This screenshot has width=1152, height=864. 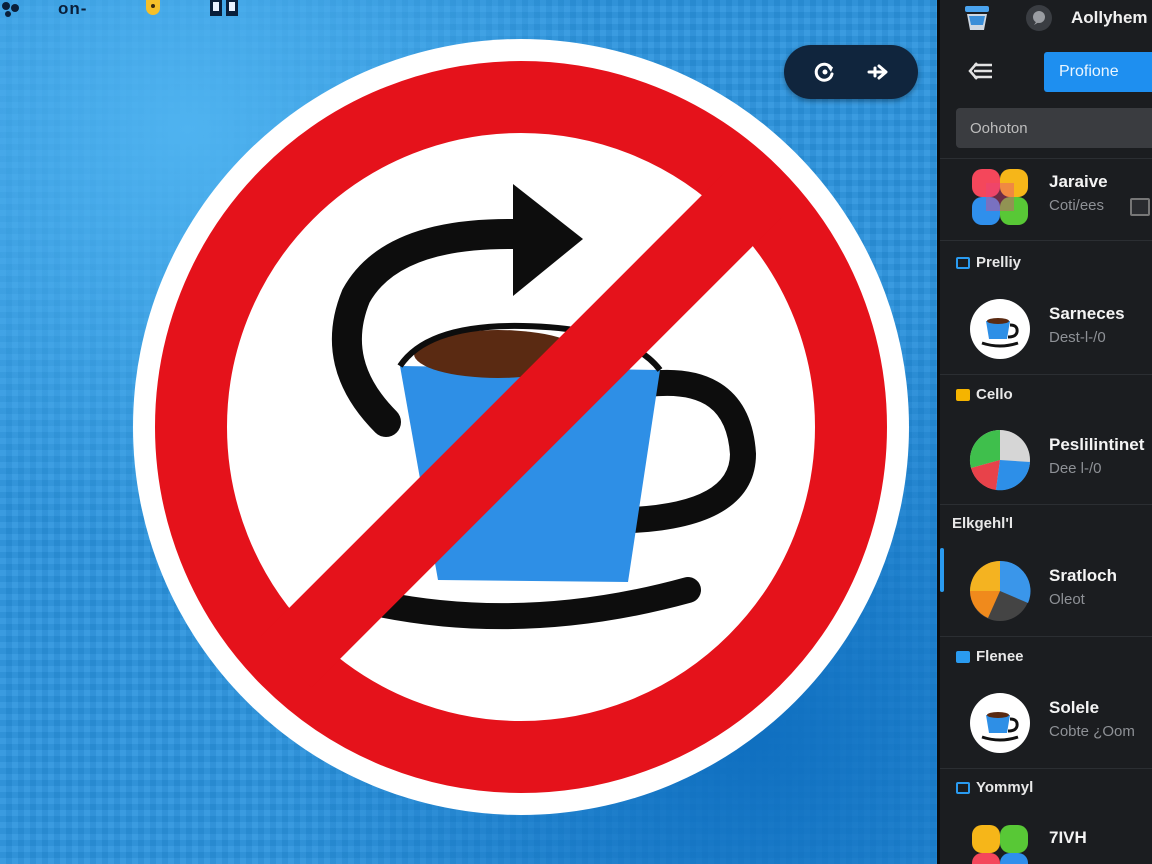 I want to click on panel-header: Aollyhem, so click(x=1046, y=19).